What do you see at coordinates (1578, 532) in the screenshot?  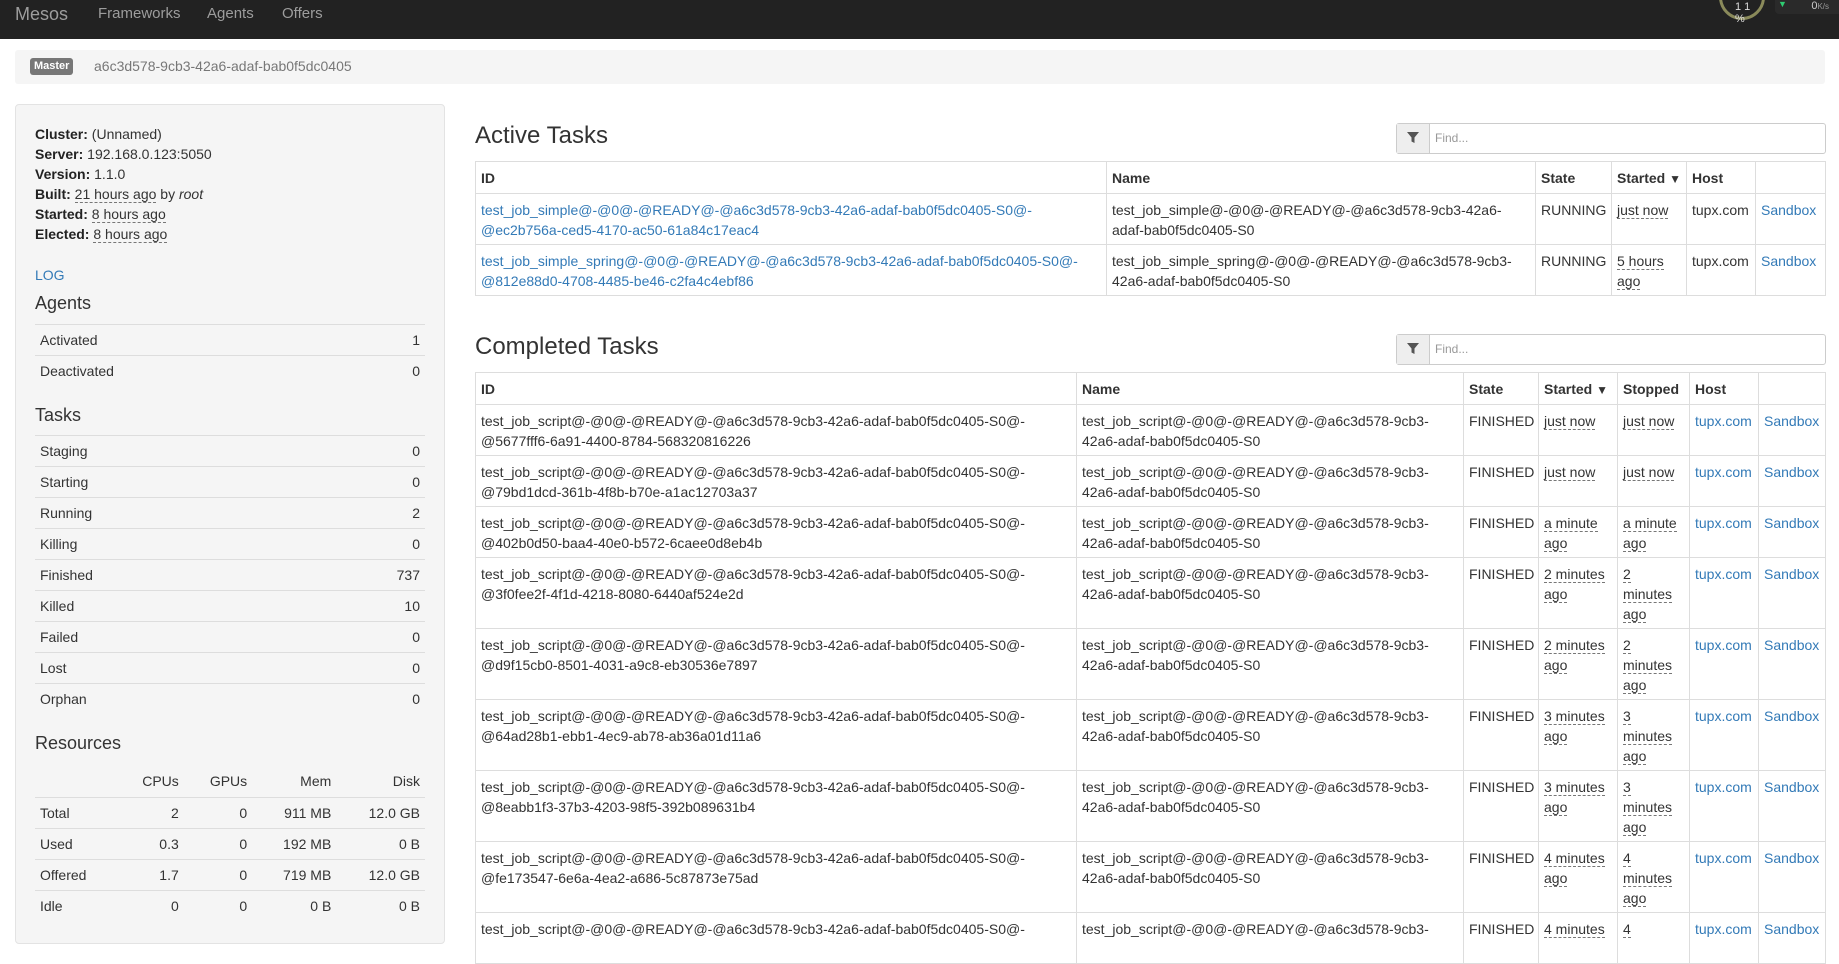 I see `started-time: a minute ago` at bounding box center [1578, 532].